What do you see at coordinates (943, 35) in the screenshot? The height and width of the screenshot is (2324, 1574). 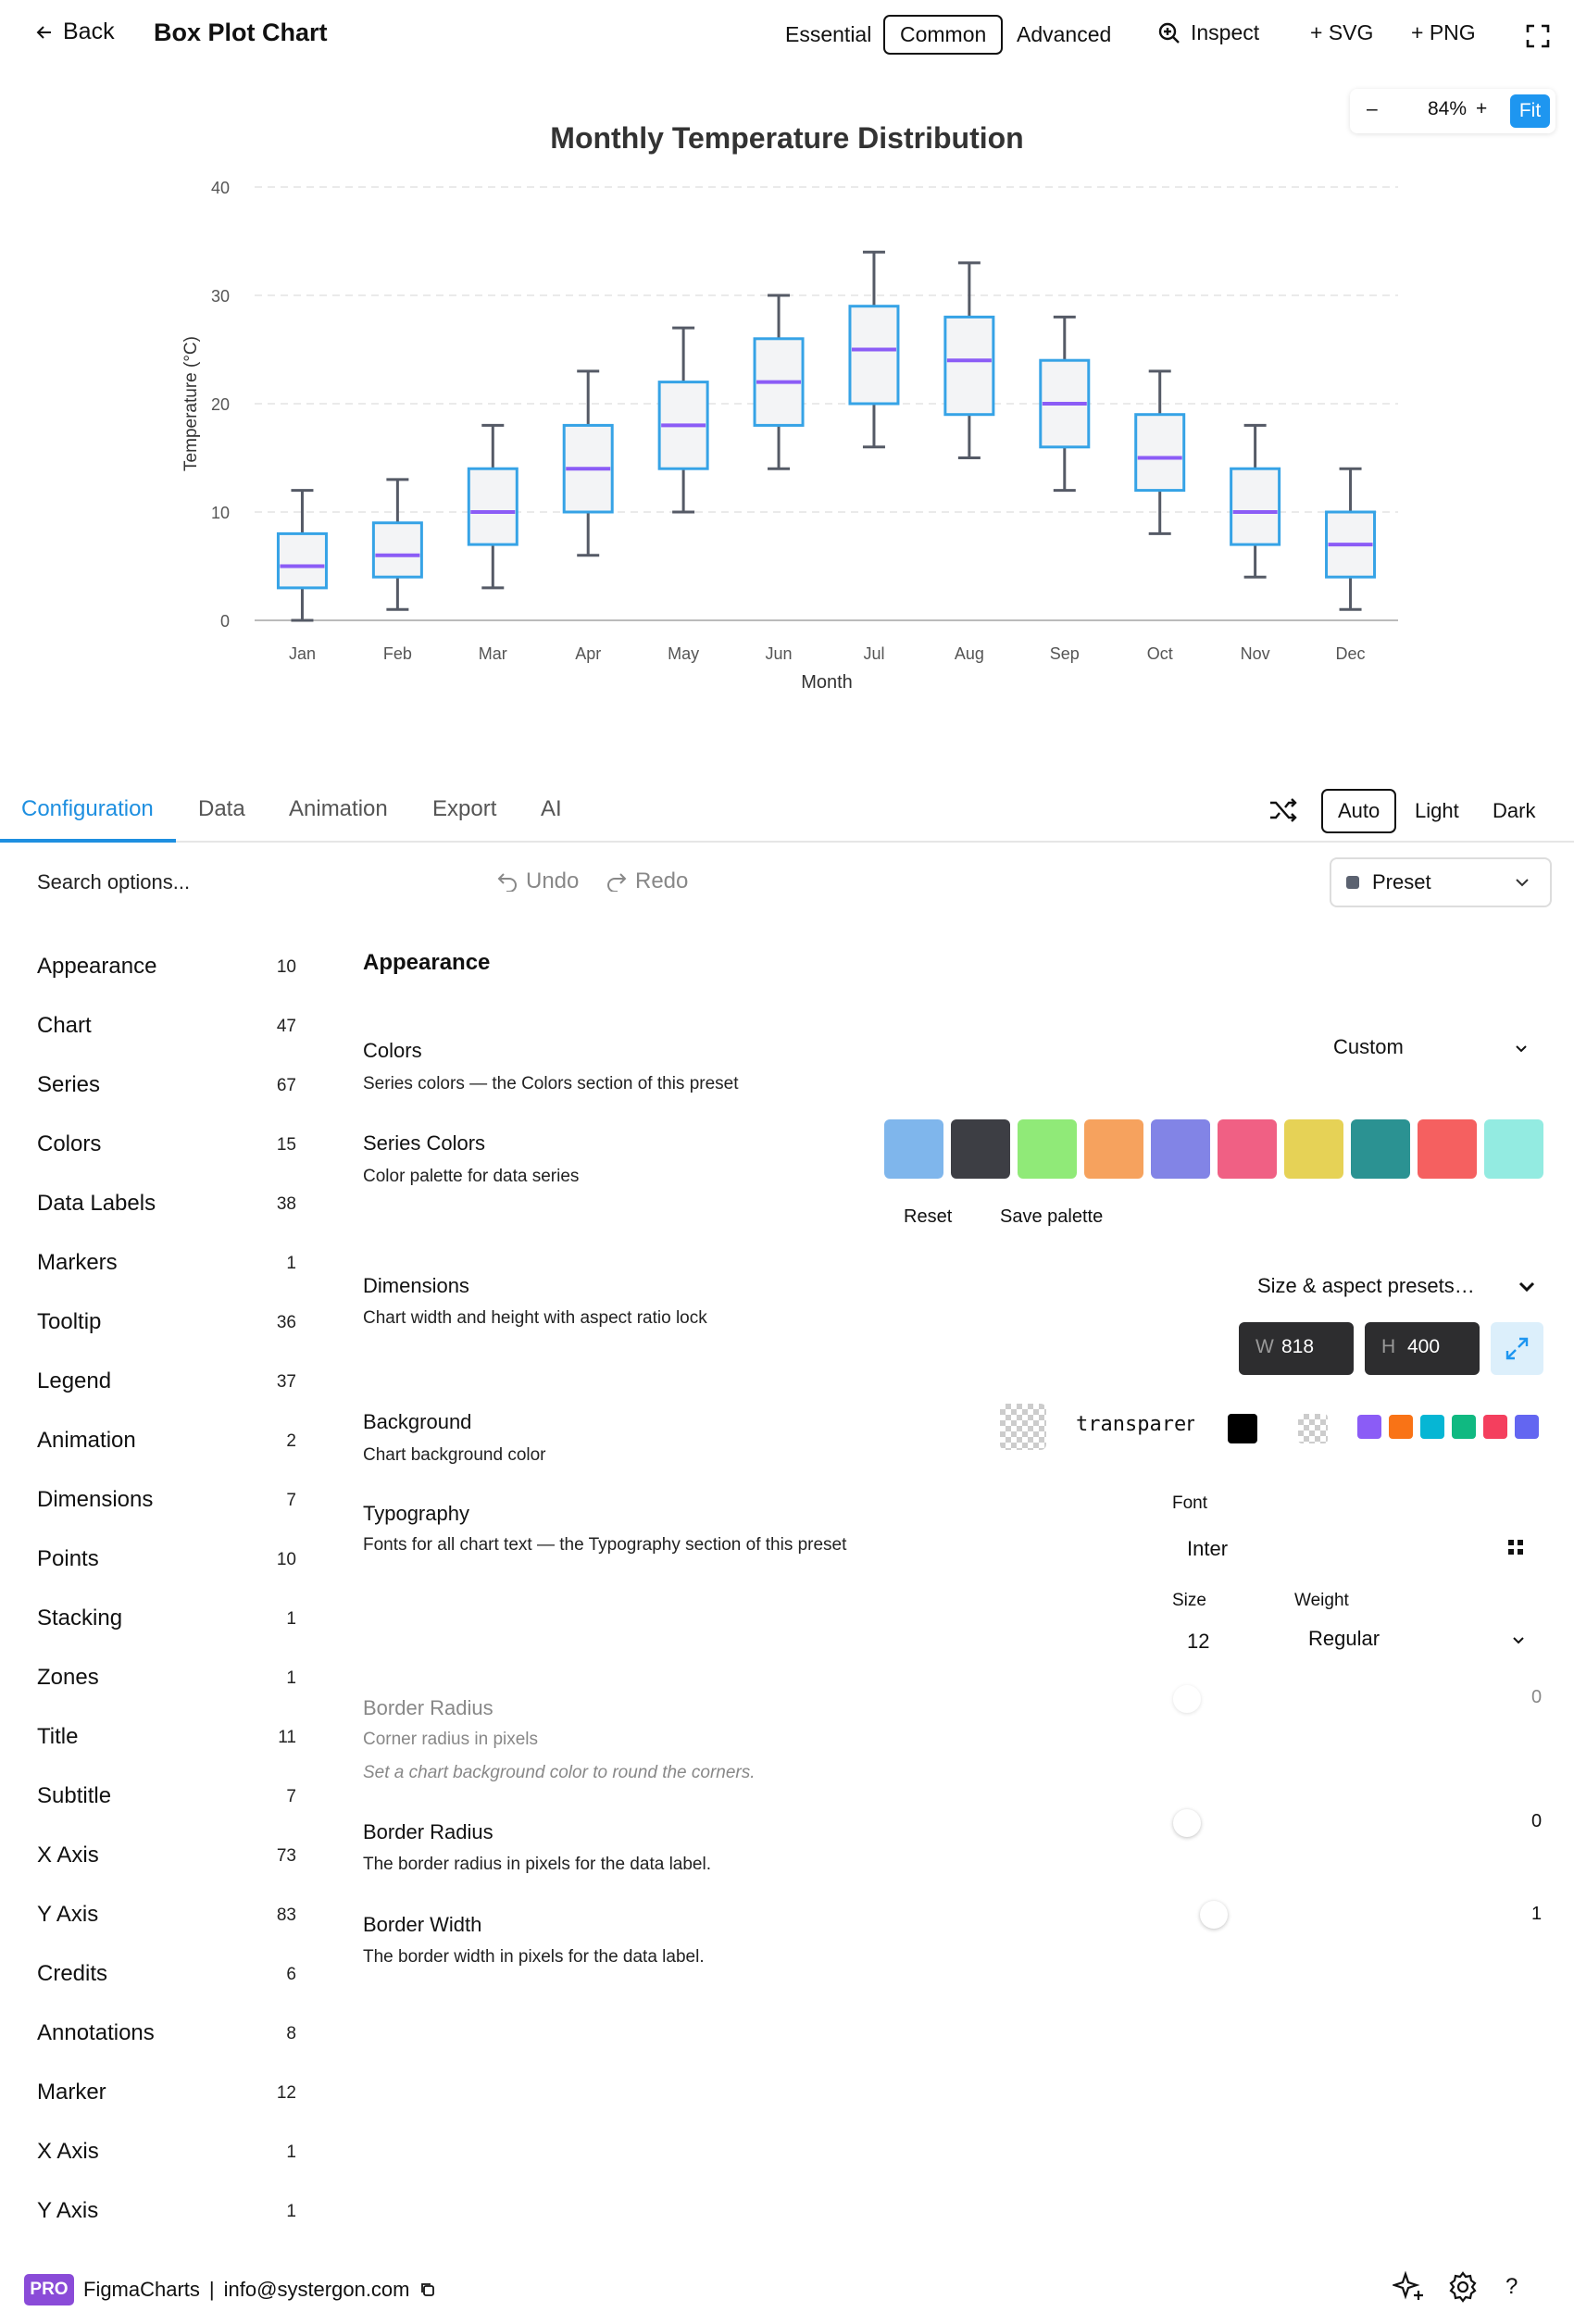 I see `mode-common: Common` at bounding box center [943, 35].